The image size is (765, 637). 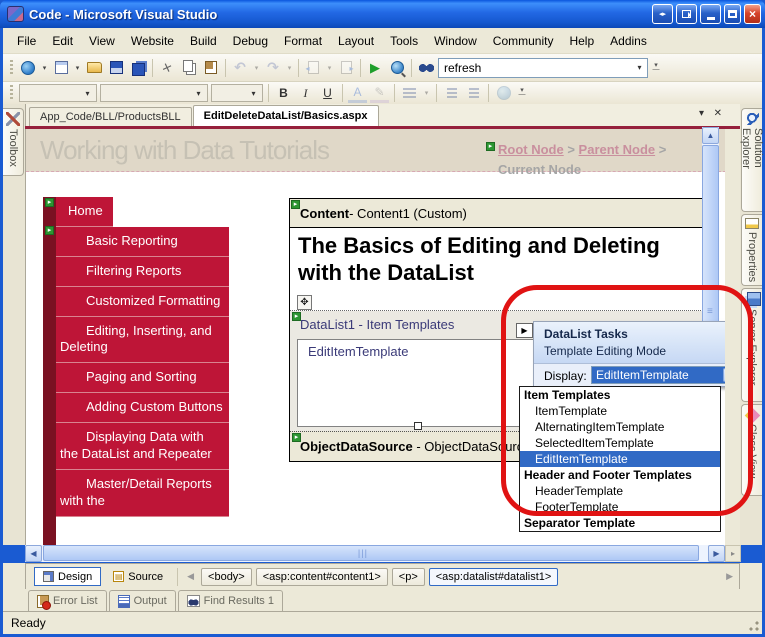 I want to click on menu-format: Format, so click(x=303, y=41).